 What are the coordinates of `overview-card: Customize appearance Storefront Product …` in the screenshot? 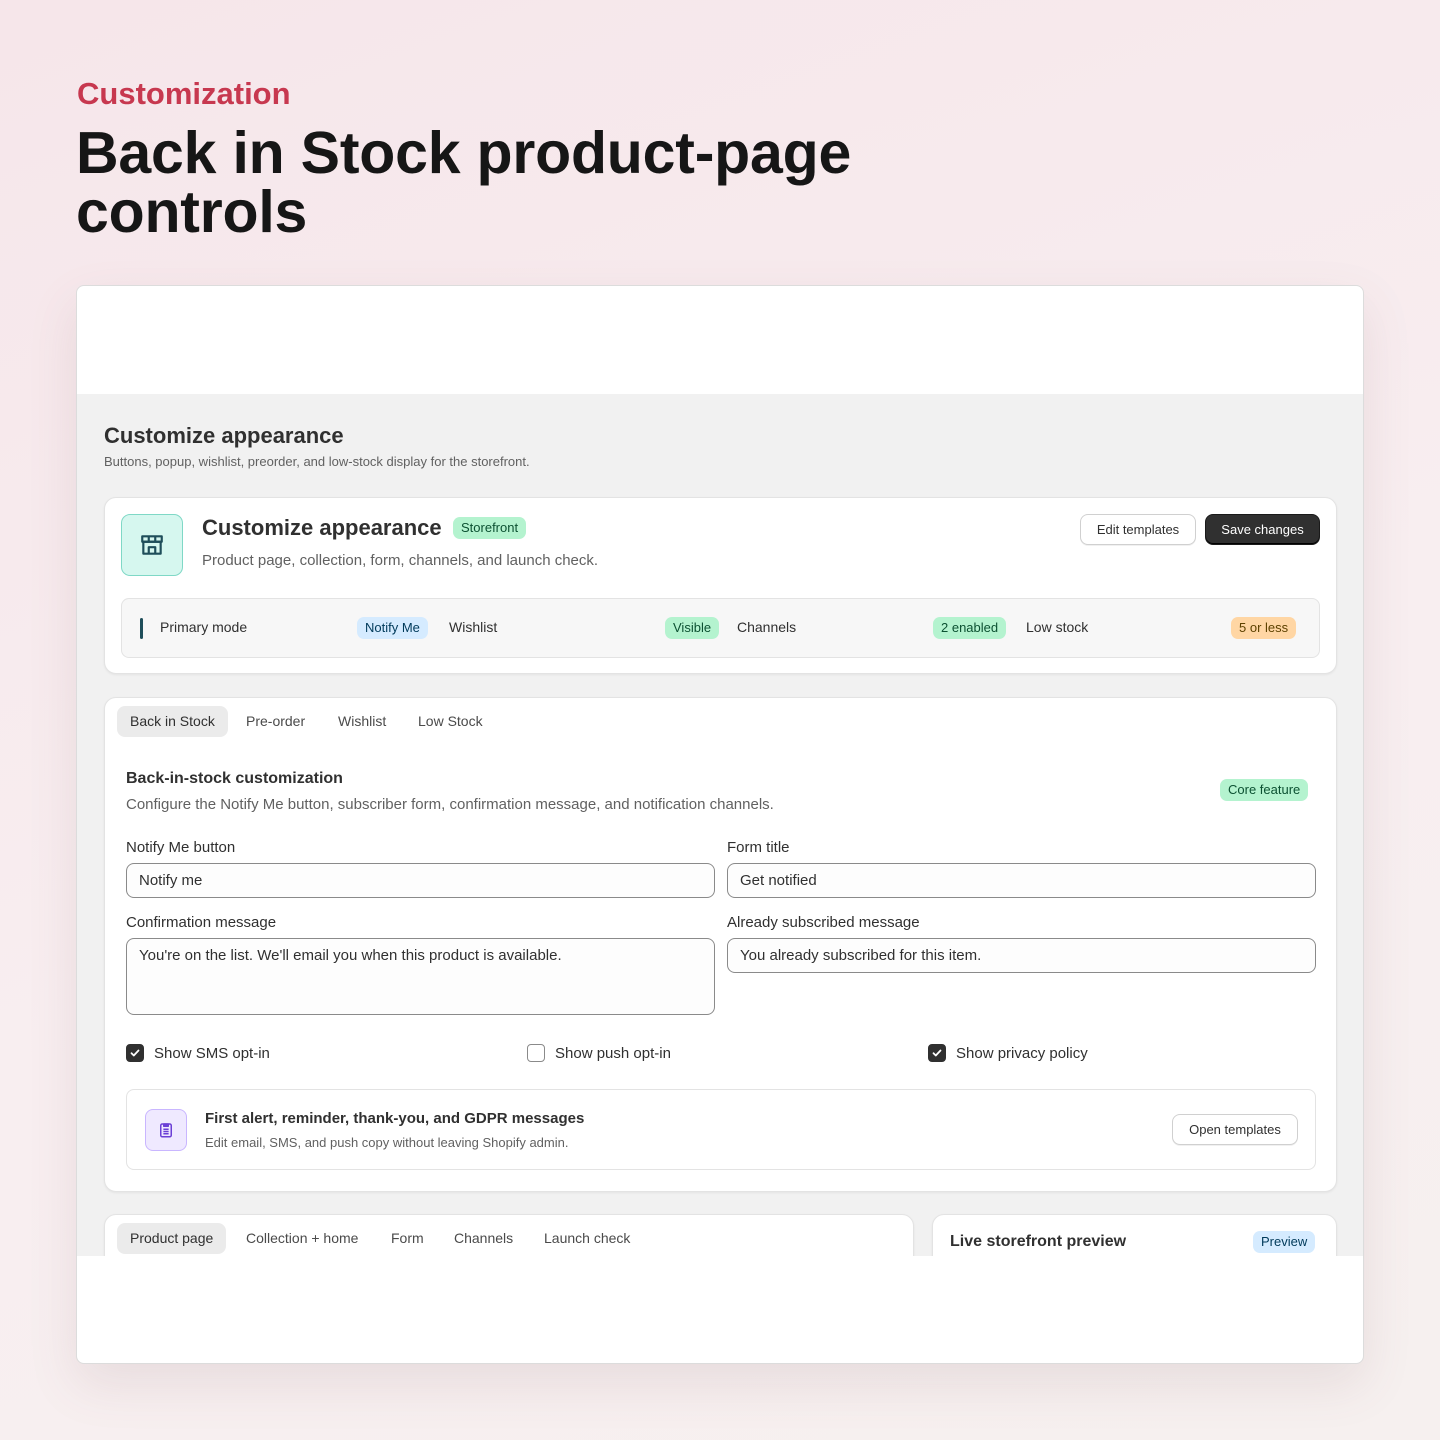 It's located at (720, 585).